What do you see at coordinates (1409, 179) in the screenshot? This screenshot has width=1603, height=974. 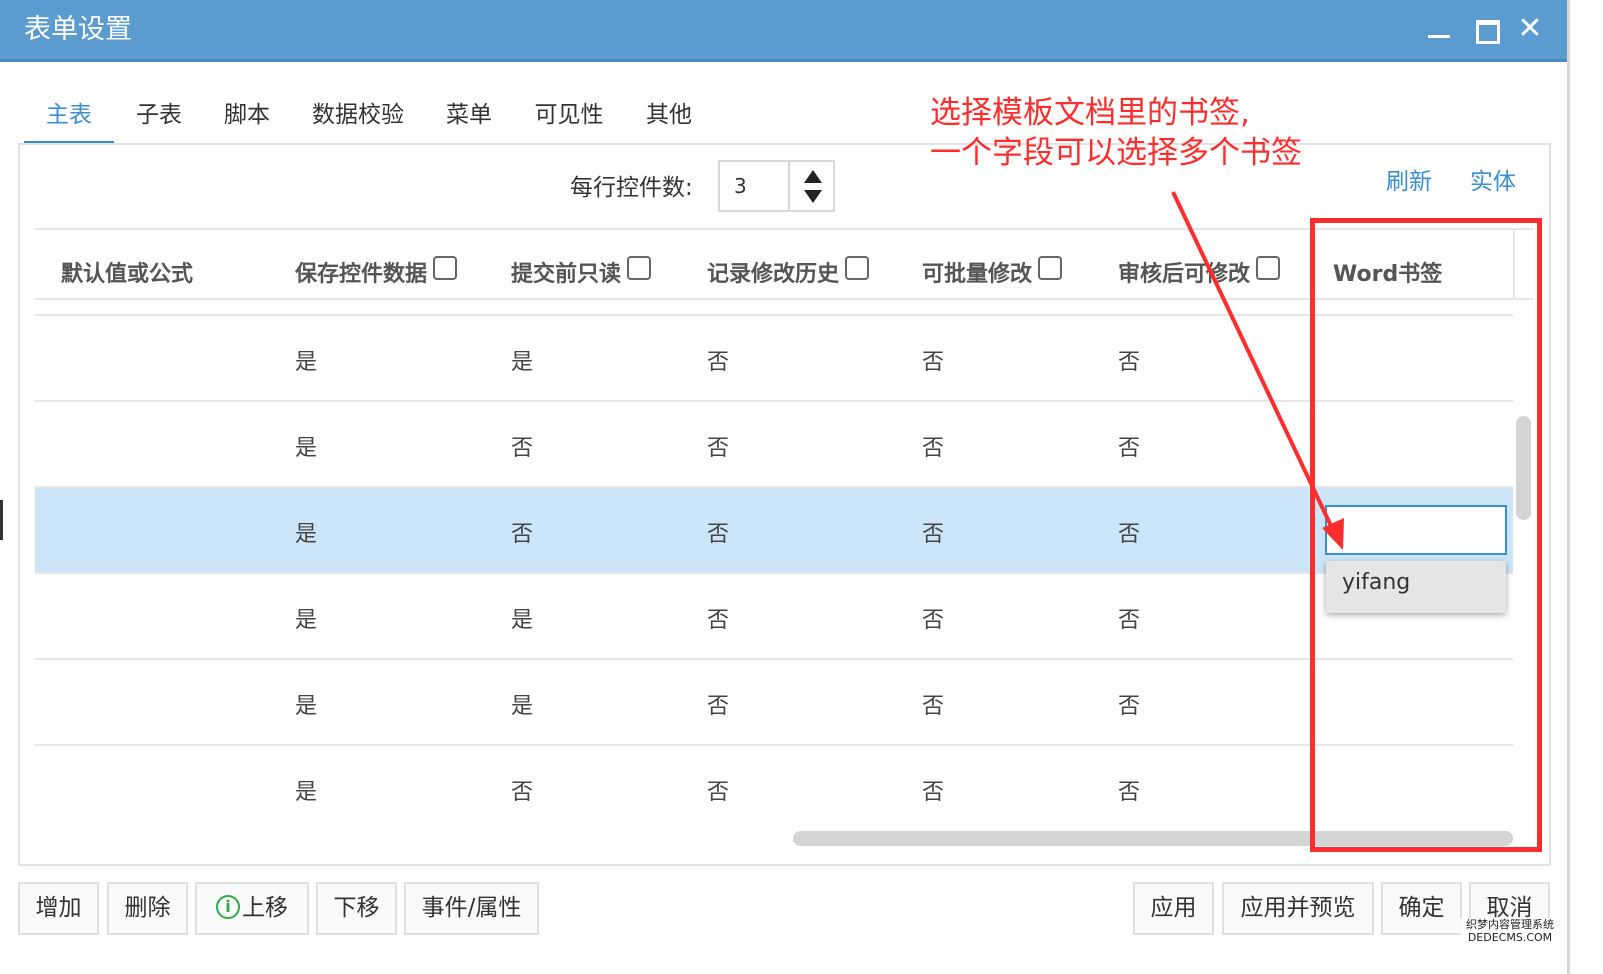 I see `refresh-link: 刷新` at bounding box center [1409, 179].